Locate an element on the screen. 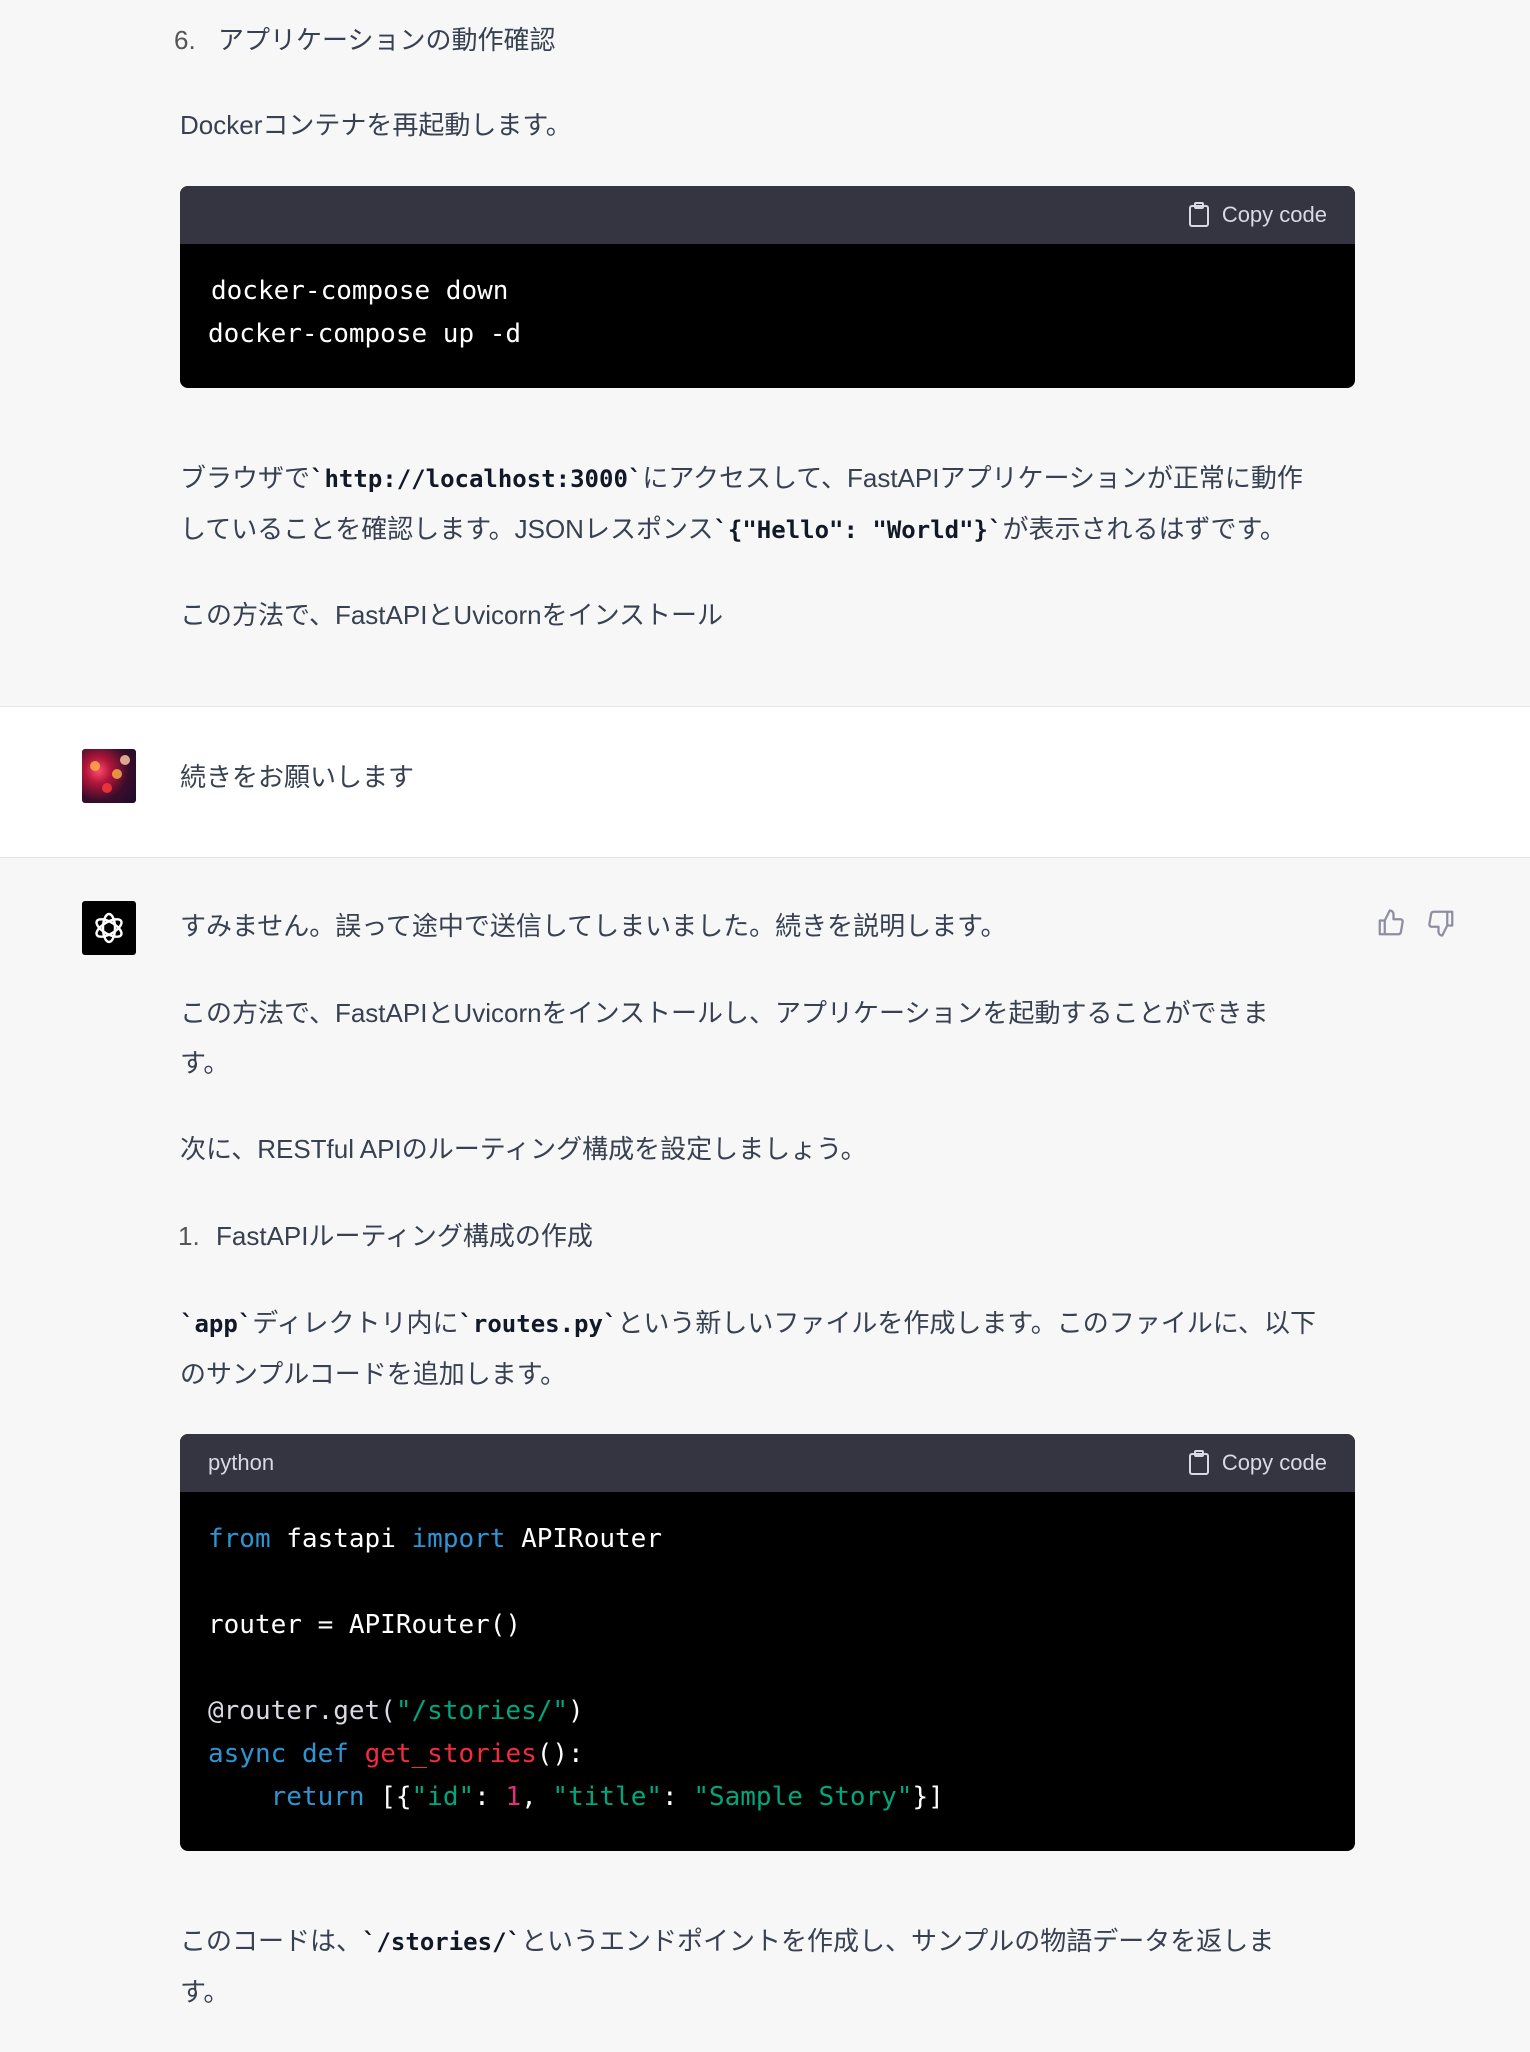 Image resolution: width=1530 pixels, height=2052 pixels. user-message: 続きをお願いします is located at coordinates (765, 782).